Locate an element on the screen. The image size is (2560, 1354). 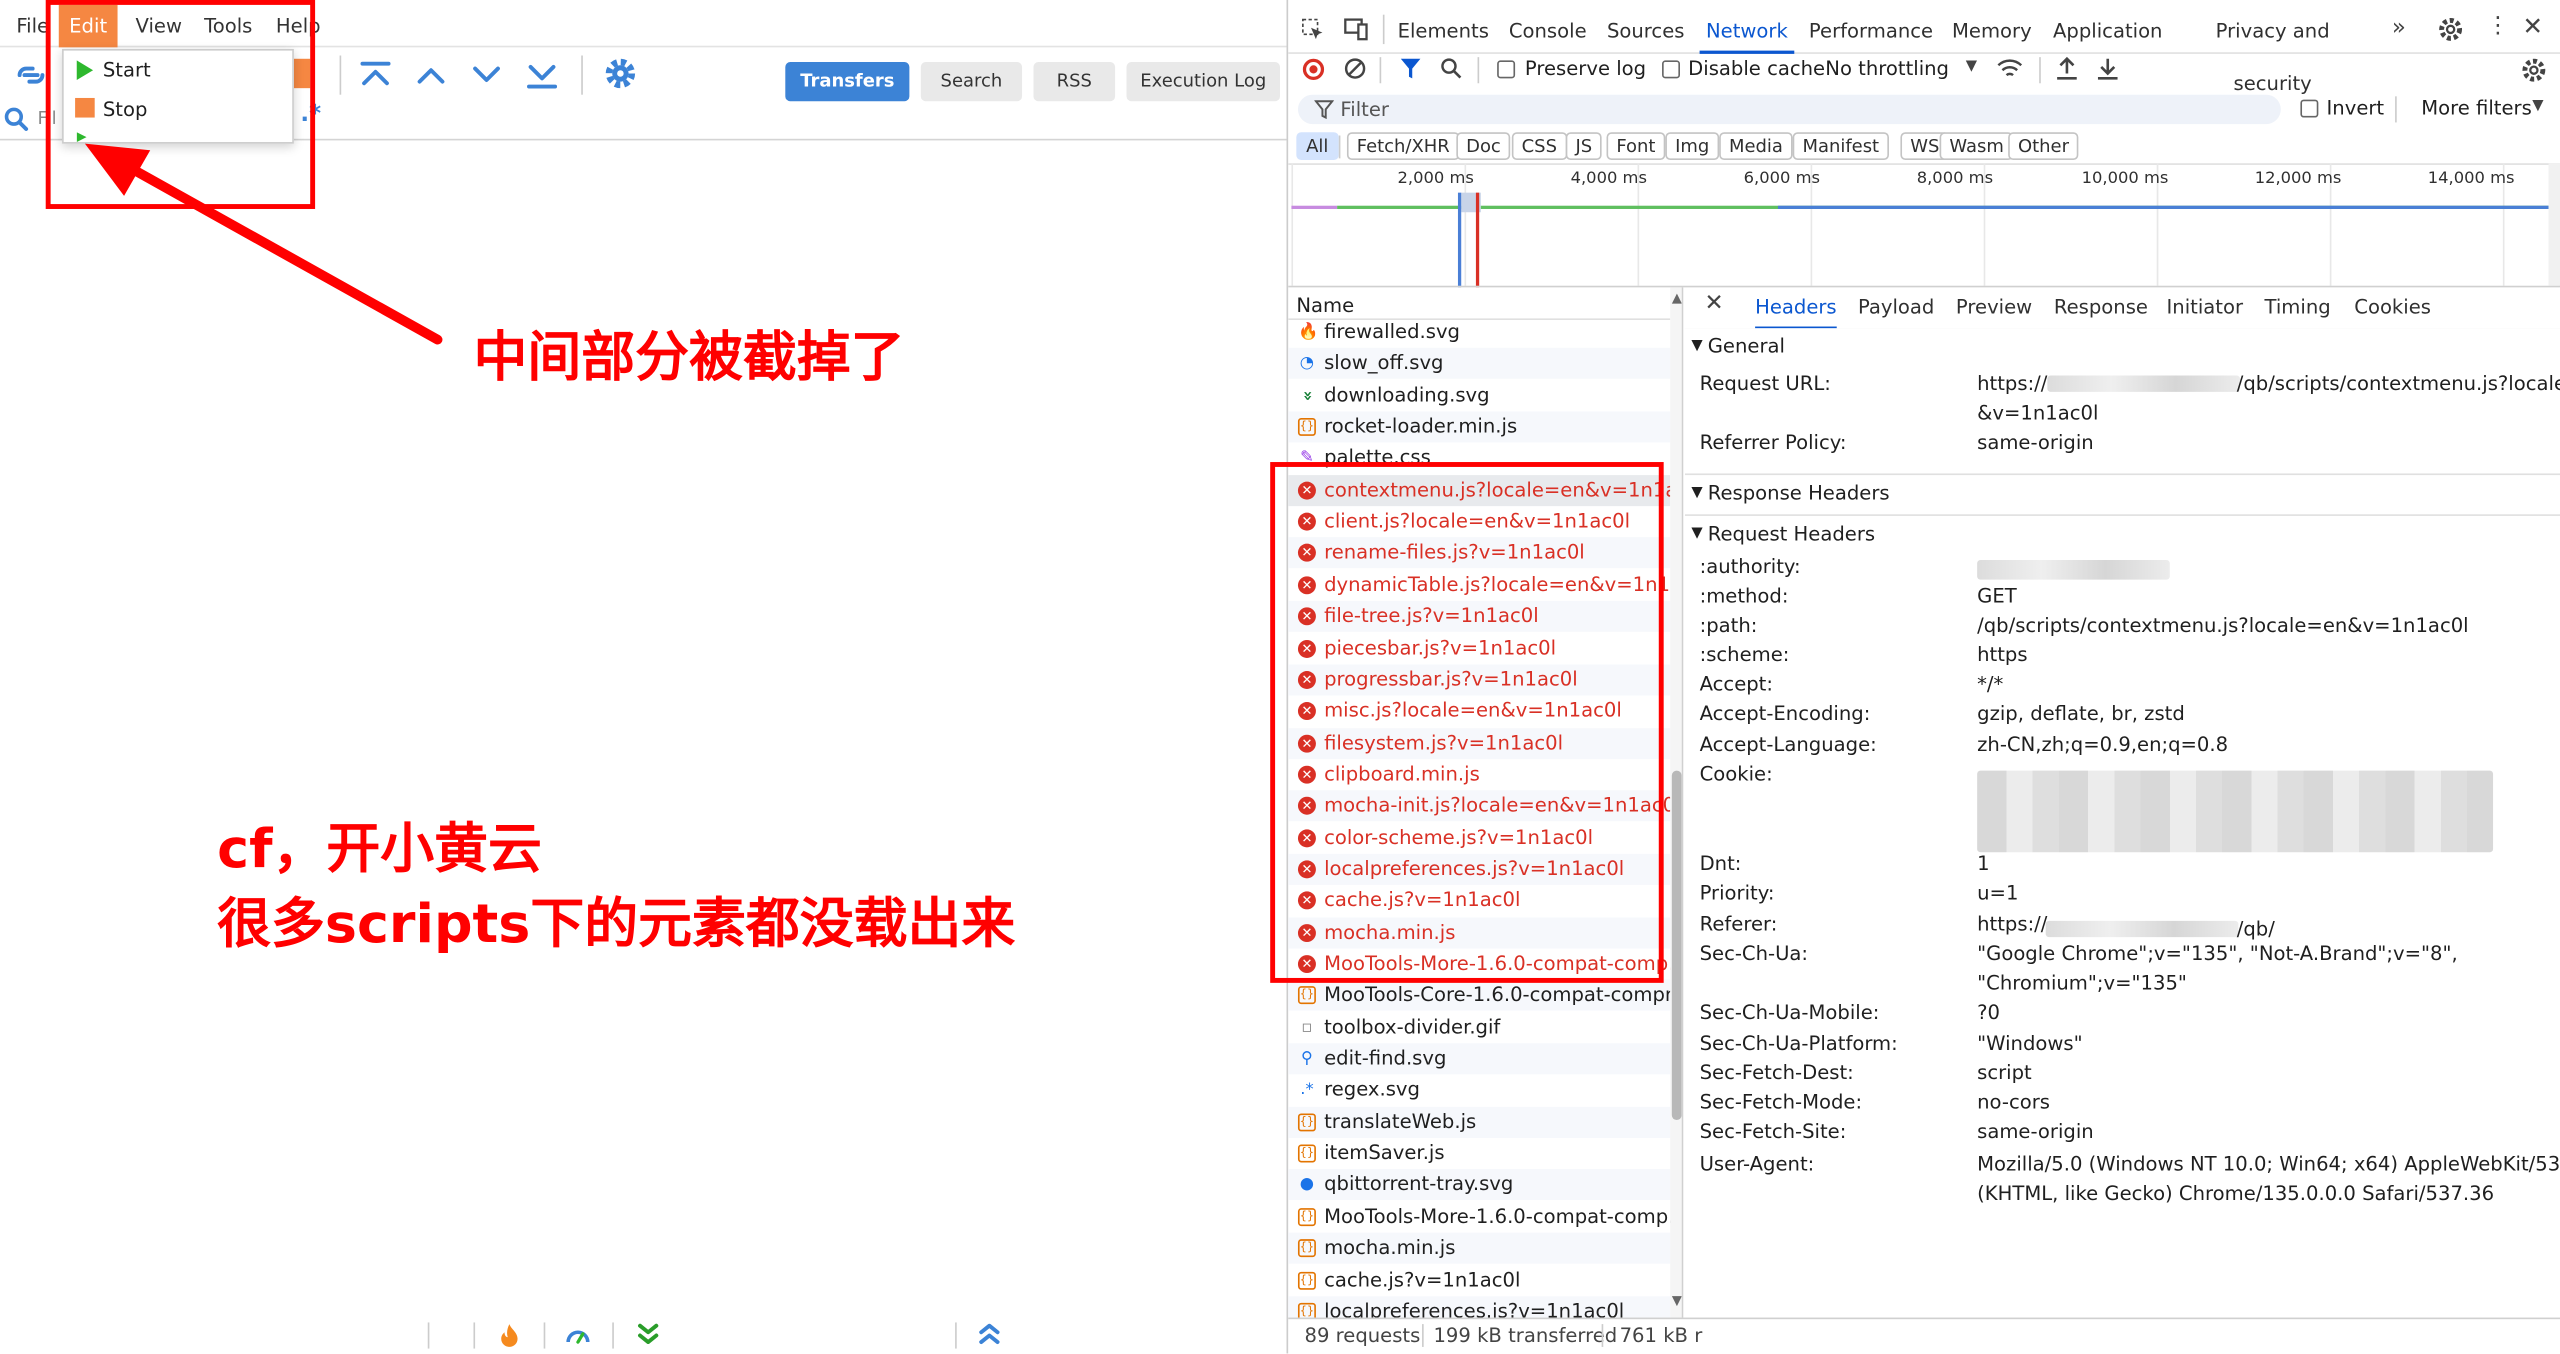
fire-icon: 🔥 is located at coordinates (1308, 332).